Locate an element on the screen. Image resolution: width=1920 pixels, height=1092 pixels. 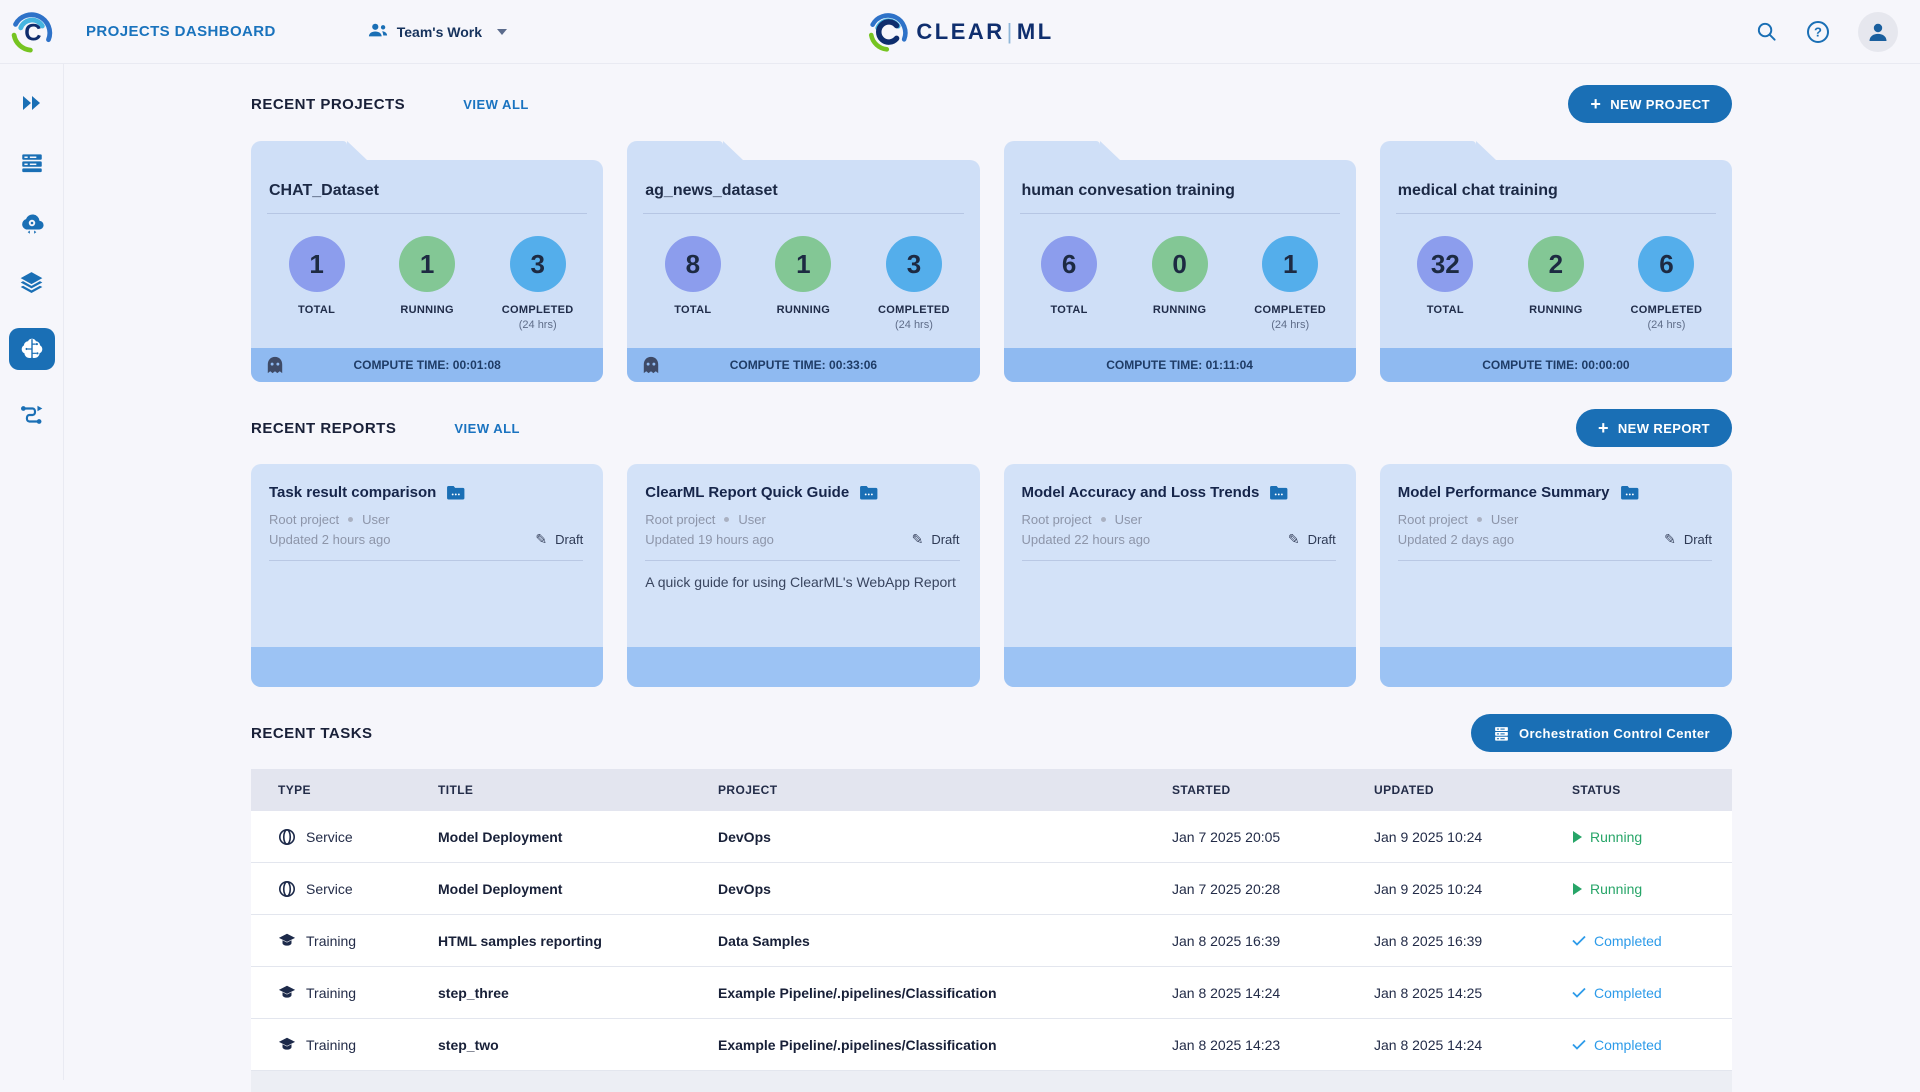
clearml-arcs-icon is located at coordinates (888, 32).